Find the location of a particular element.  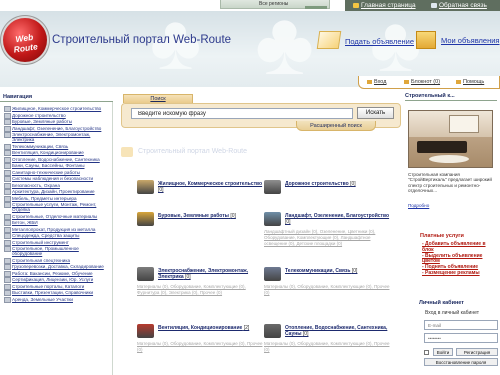

login-link: Вход is located at coordinates (376, 82).